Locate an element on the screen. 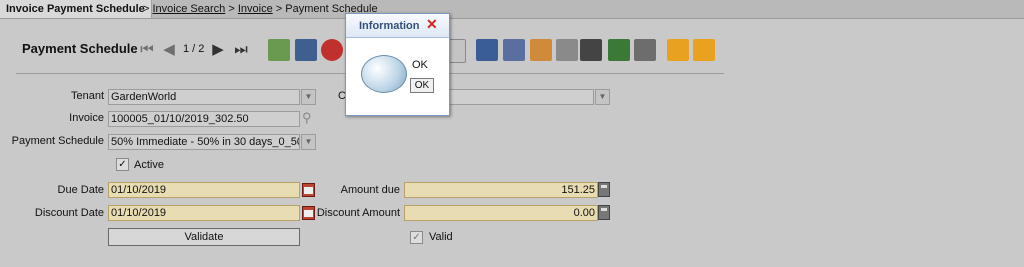  tenant-dropdown-icon: ▼ is located at coordinates (308, 97).